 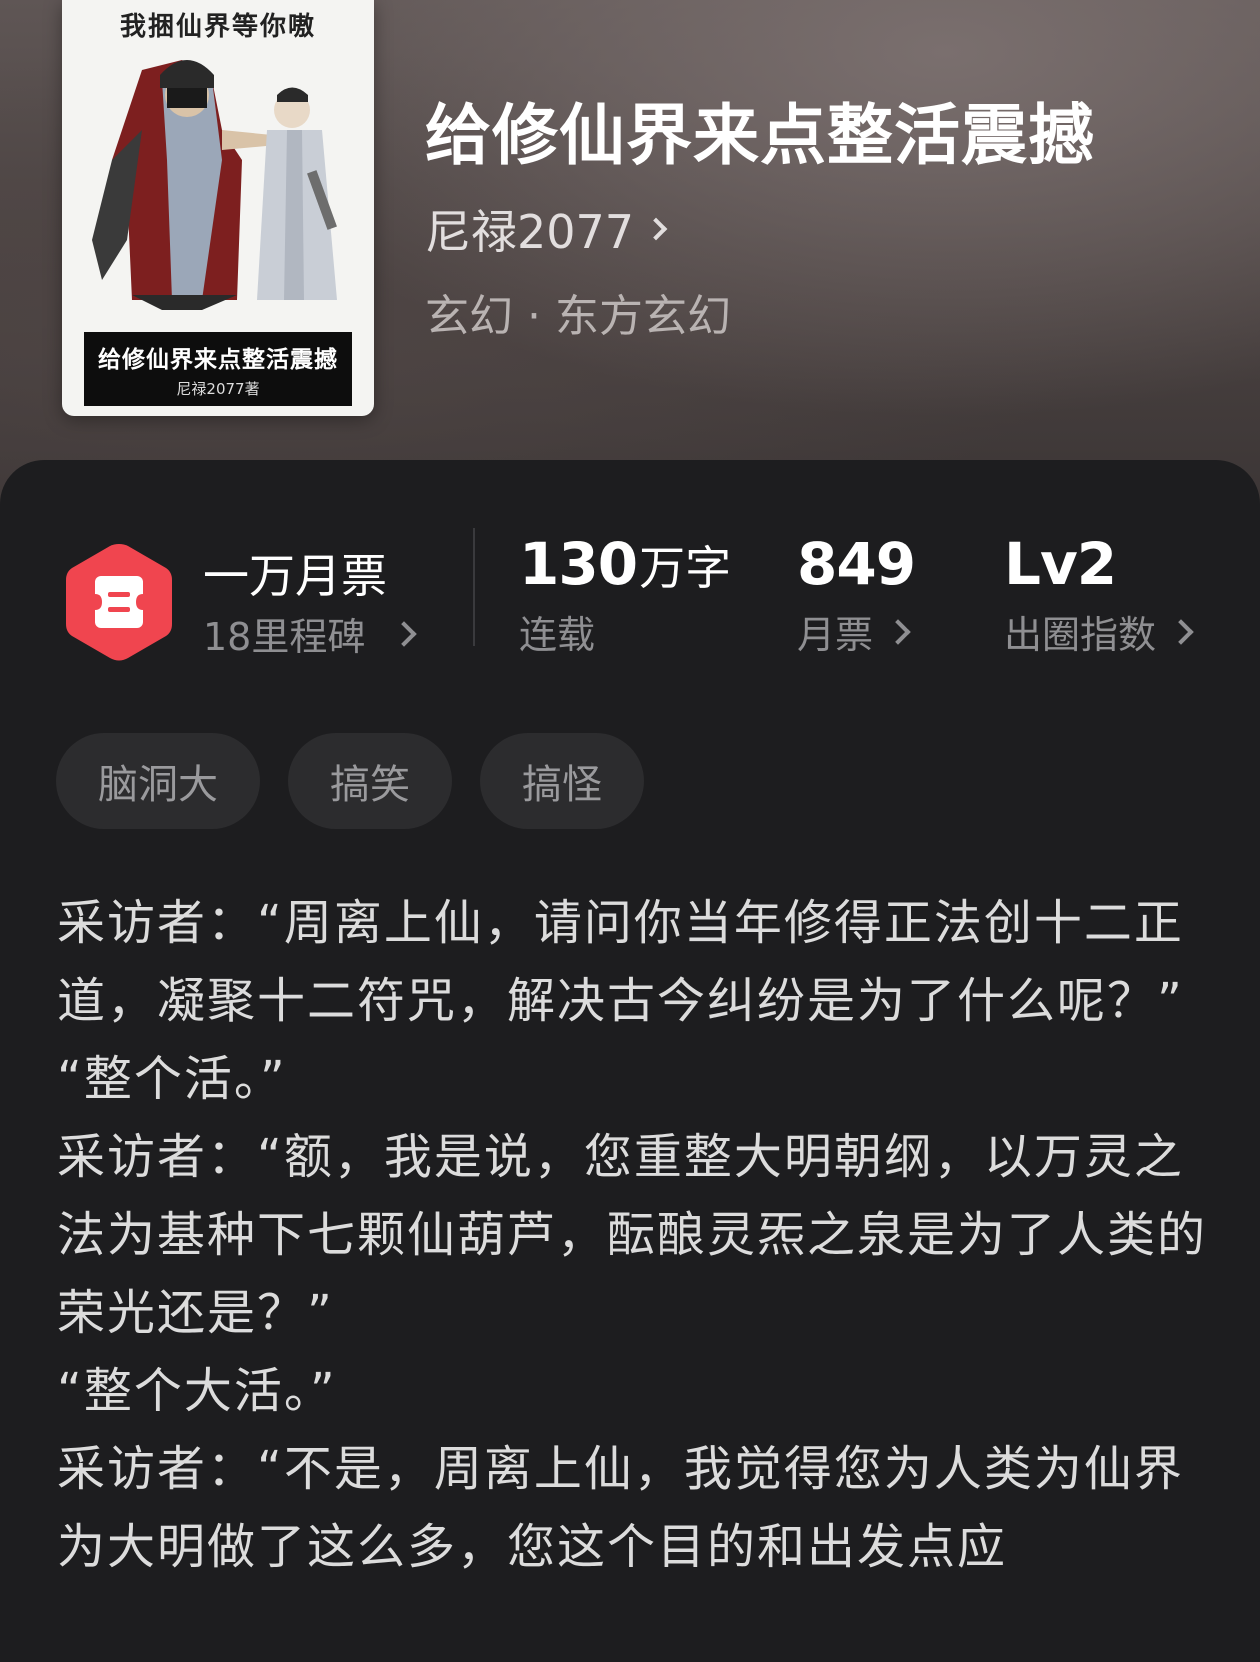 I want to click on author-name: 尼禄2077, so click(x=530, y=232).